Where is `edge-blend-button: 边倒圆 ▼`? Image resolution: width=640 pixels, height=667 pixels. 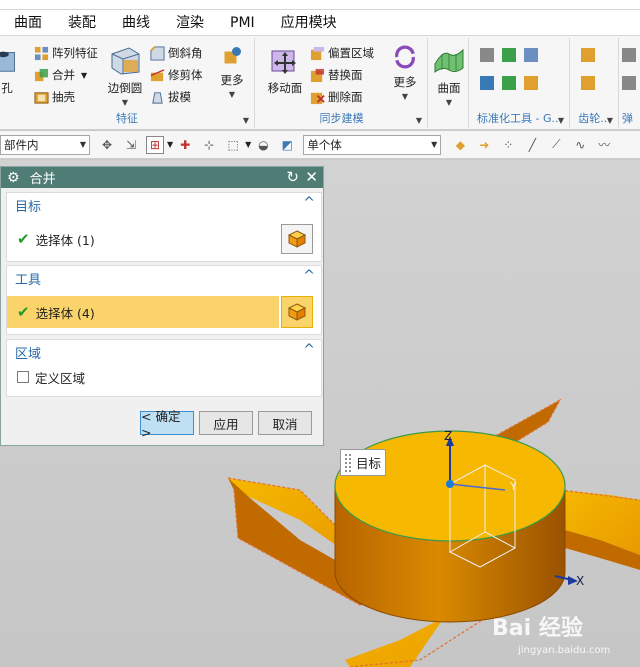
edge-blend-button: 边倒圆 ▼ is located at coordinates (125, 74).